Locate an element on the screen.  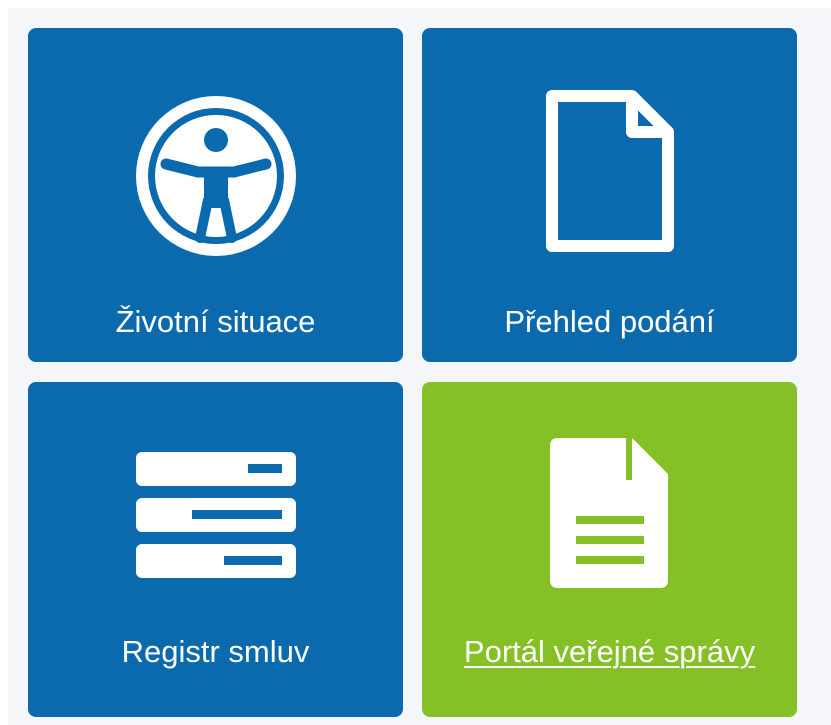
registry-stack-icon is located at coordinates (215, 515).